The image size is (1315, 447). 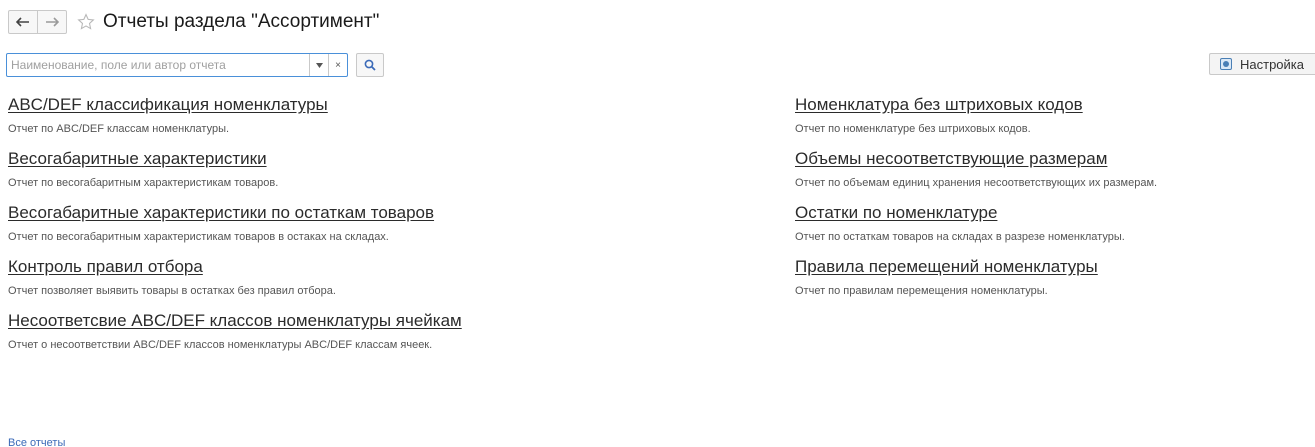 I want to click on arrow-left-icon, so click(x=22, y=22).